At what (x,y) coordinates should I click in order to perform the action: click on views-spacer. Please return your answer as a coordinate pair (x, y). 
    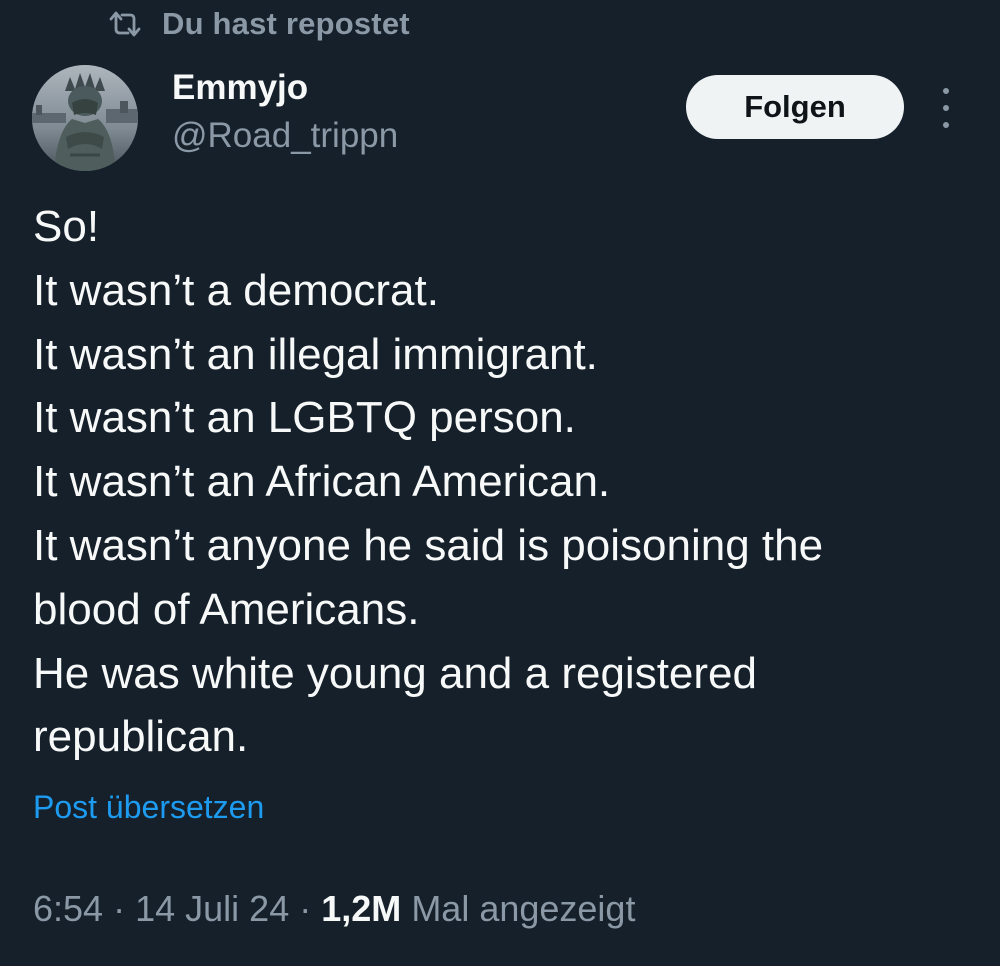
    Looking at the image, I should click on (406, 908).